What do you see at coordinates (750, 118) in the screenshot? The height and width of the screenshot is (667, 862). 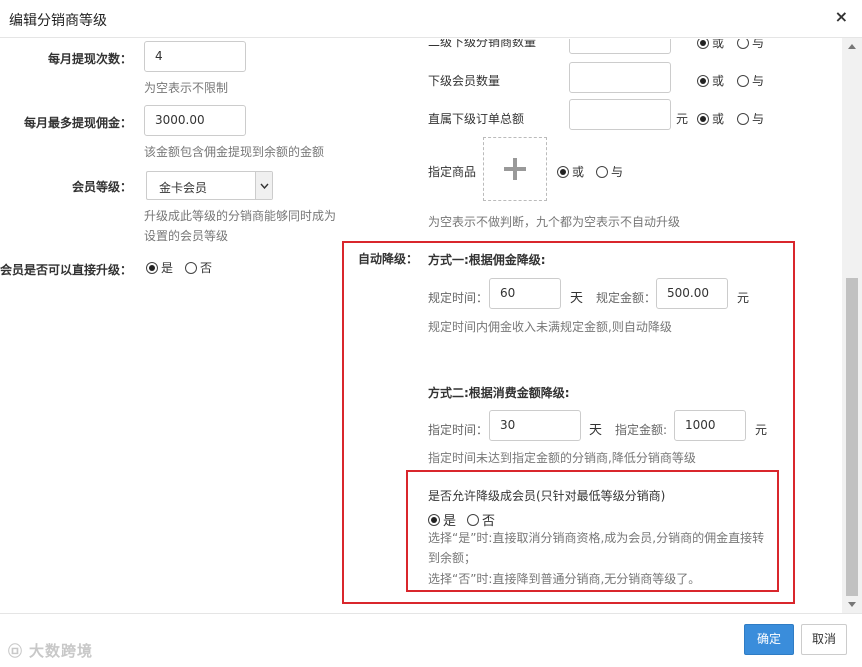 I see `row2-and-radio: 与` at bounding box center [750, 118].